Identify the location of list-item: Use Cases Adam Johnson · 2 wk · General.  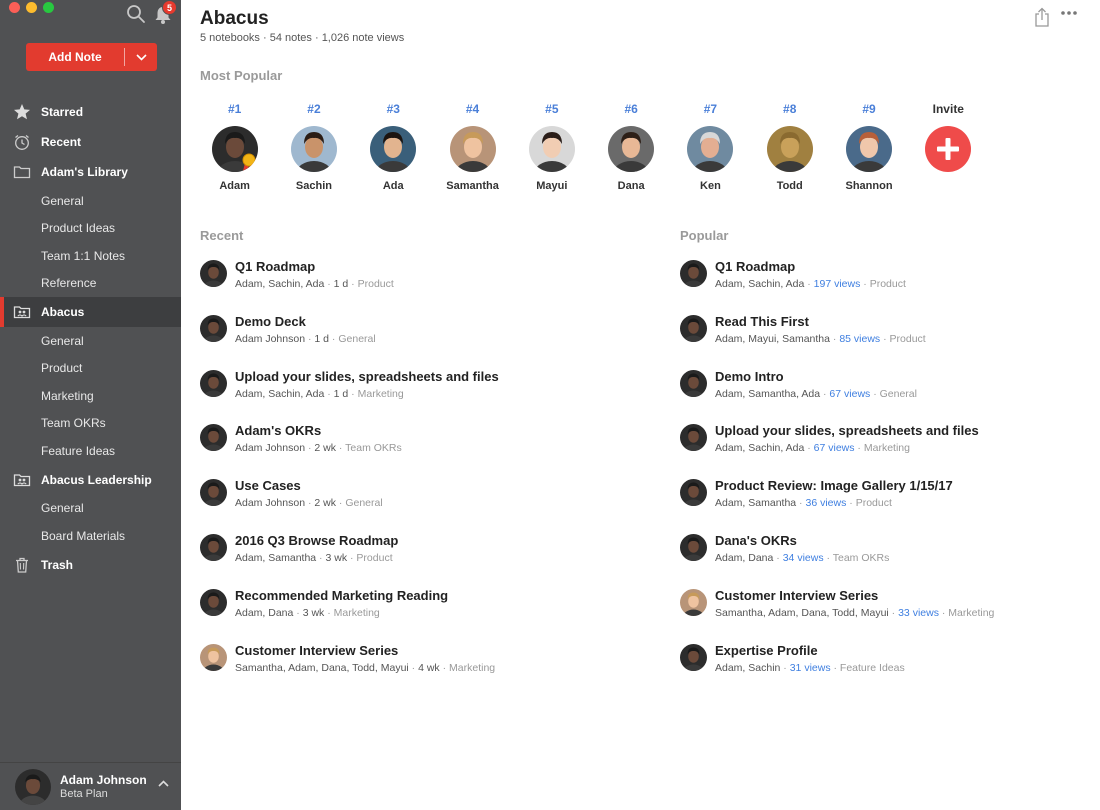
(420, 504).